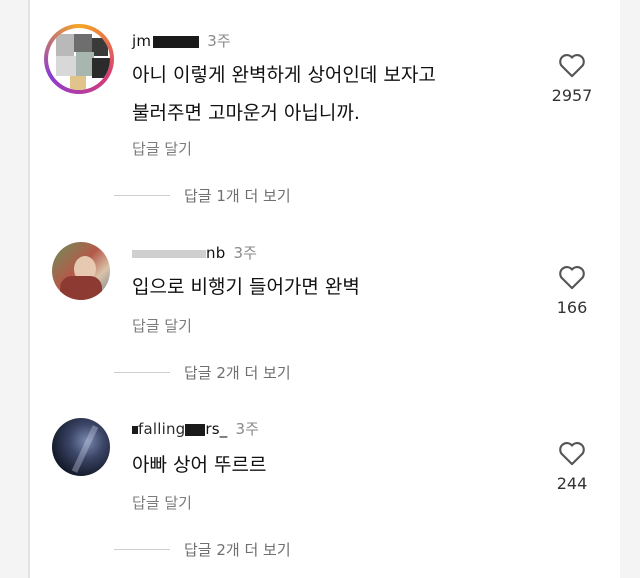 The width and height of the screenshot is (640, 578). I want to click on avatar-image, so click(79, 59).